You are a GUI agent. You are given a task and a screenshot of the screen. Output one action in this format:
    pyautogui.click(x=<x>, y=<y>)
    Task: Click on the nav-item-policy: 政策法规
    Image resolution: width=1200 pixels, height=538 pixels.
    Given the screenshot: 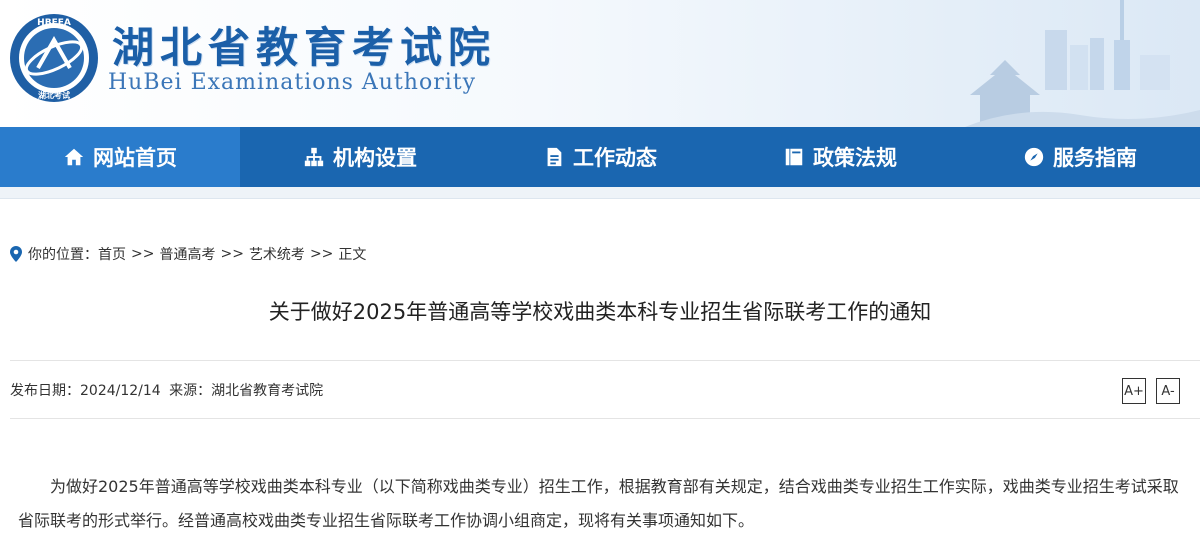 What is the action you would take?
    pyautogui.click(x=840, y=157)
    